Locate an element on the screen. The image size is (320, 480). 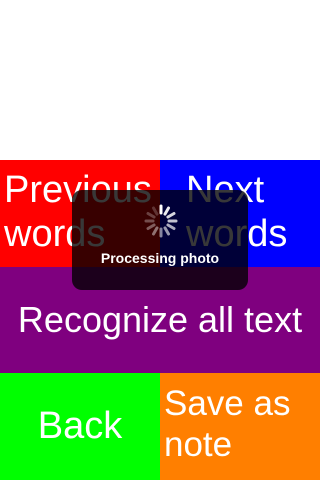
back-button: Back is located at coordinates (80, 426).